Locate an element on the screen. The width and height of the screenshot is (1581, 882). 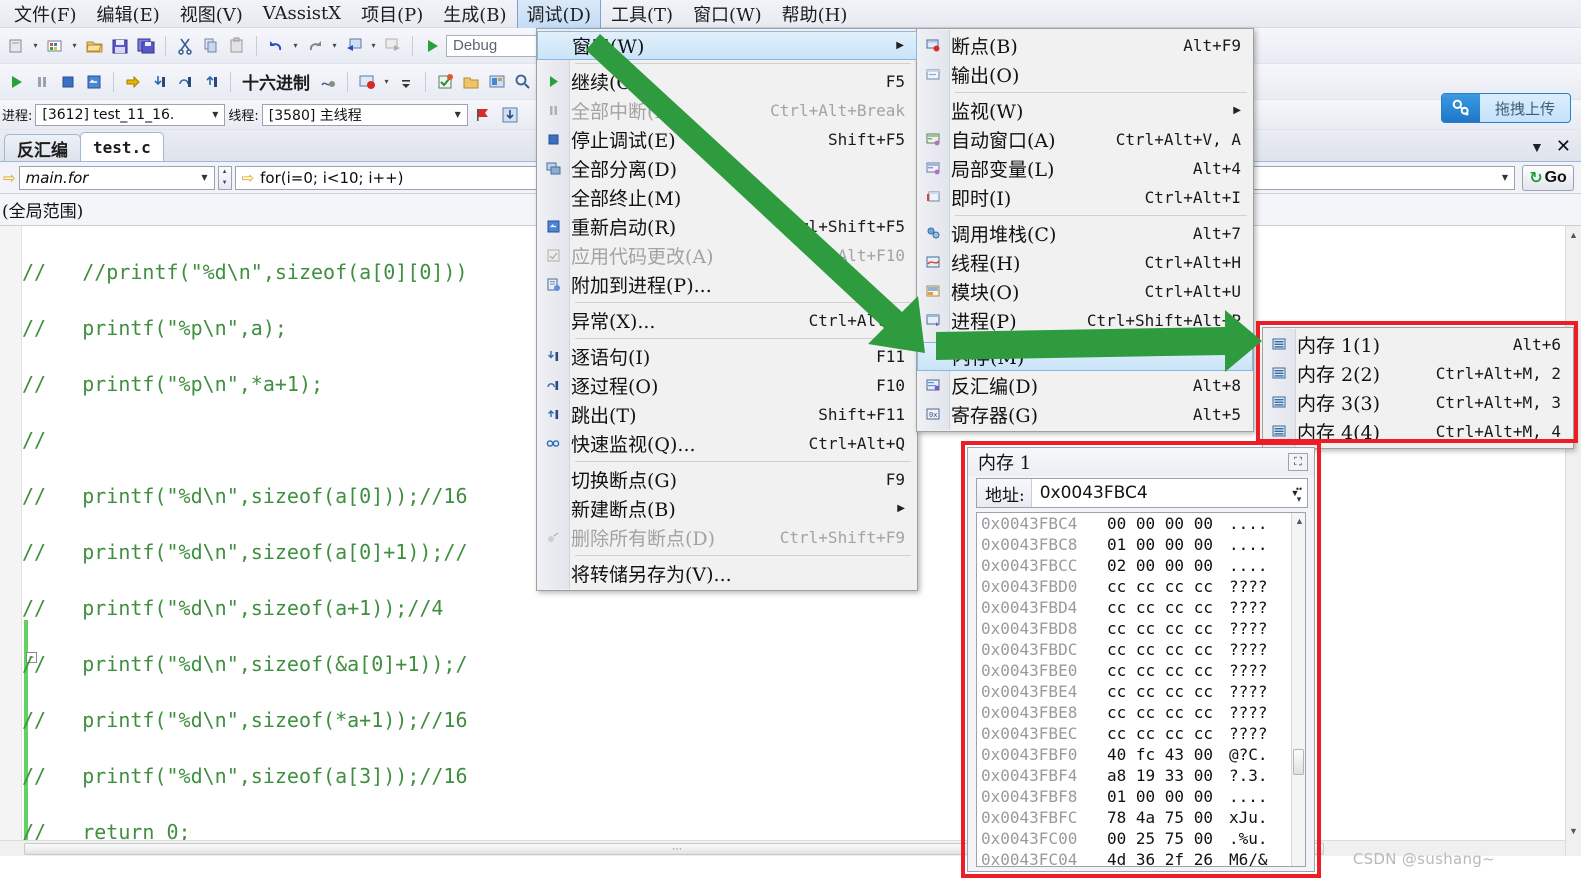
menu-item-help: 帮助(H) is located at coordinates (815, 15).